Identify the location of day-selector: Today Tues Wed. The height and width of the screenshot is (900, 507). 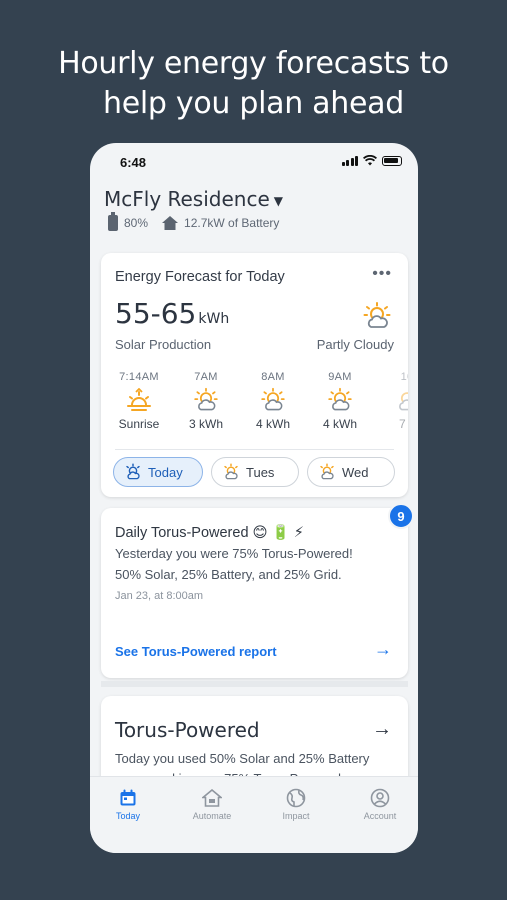
(254, 472).